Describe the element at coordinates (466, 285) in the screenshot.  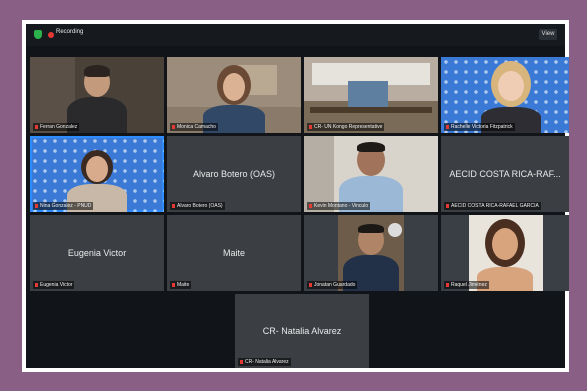
I see `participant-name-label: Raquel Jiménez` at that location.